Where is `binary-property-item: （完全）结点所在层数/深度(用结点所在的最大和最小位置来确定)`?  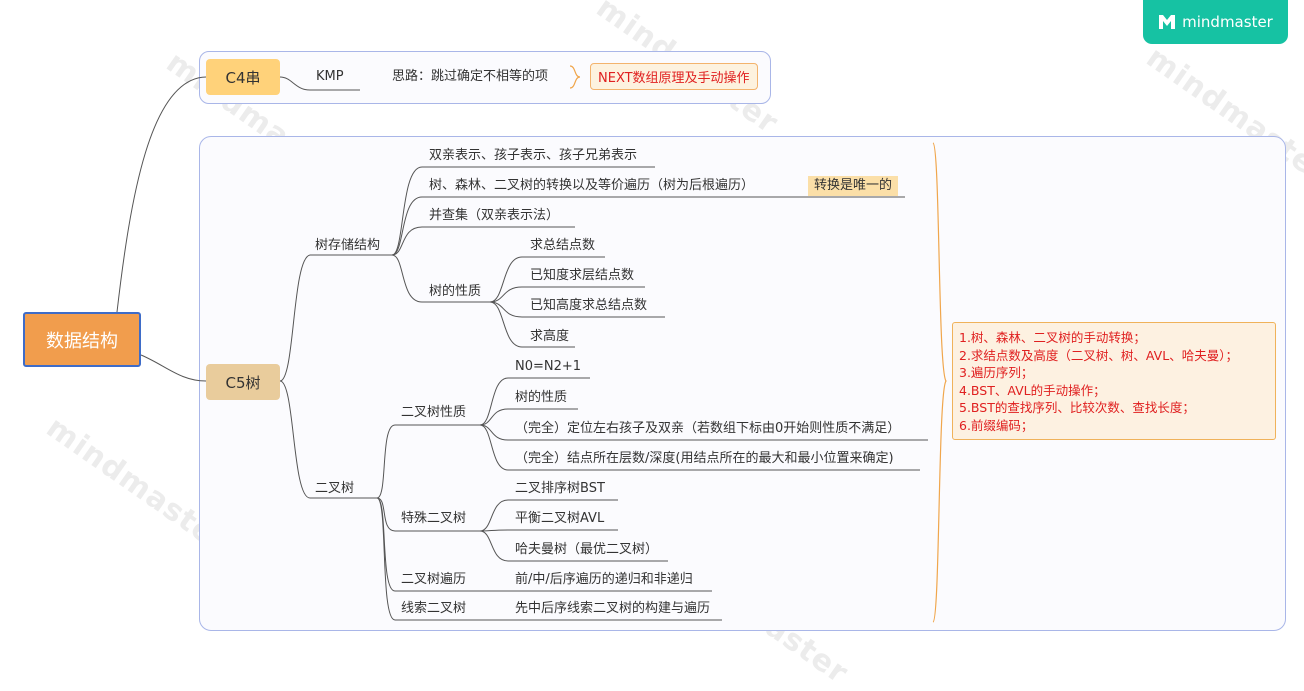
binary-property-item: （完全）结点所在层数/深度(用结点所在的最大和最小位置来确定) is located at coordinates (704, 459).